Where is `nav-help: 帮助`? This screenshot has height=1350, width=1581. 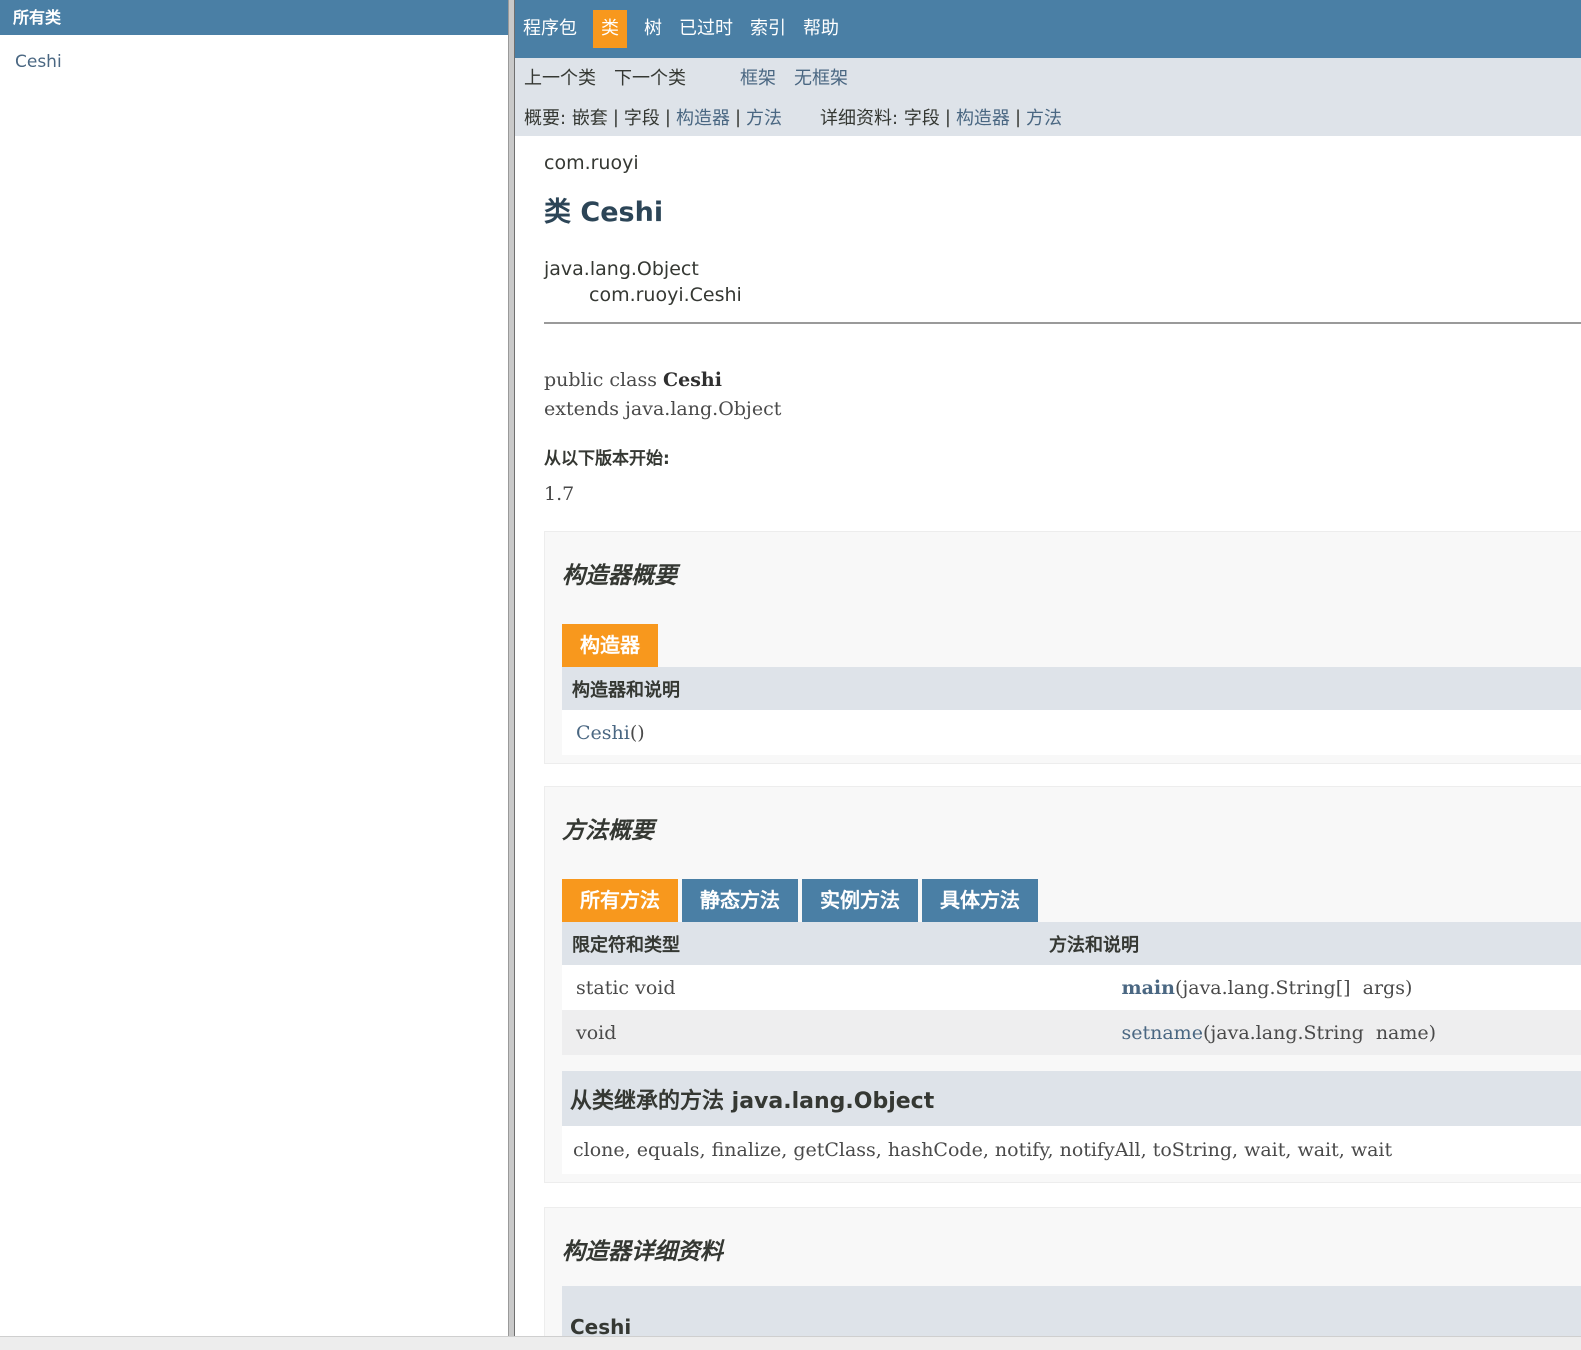 nav-help: 帮助 is located at coordinates (821, 29).